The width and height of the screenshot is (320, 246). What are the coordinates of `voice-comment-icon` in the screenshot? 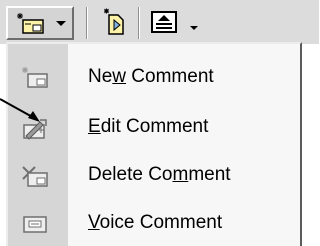 It's located at (35, 224).